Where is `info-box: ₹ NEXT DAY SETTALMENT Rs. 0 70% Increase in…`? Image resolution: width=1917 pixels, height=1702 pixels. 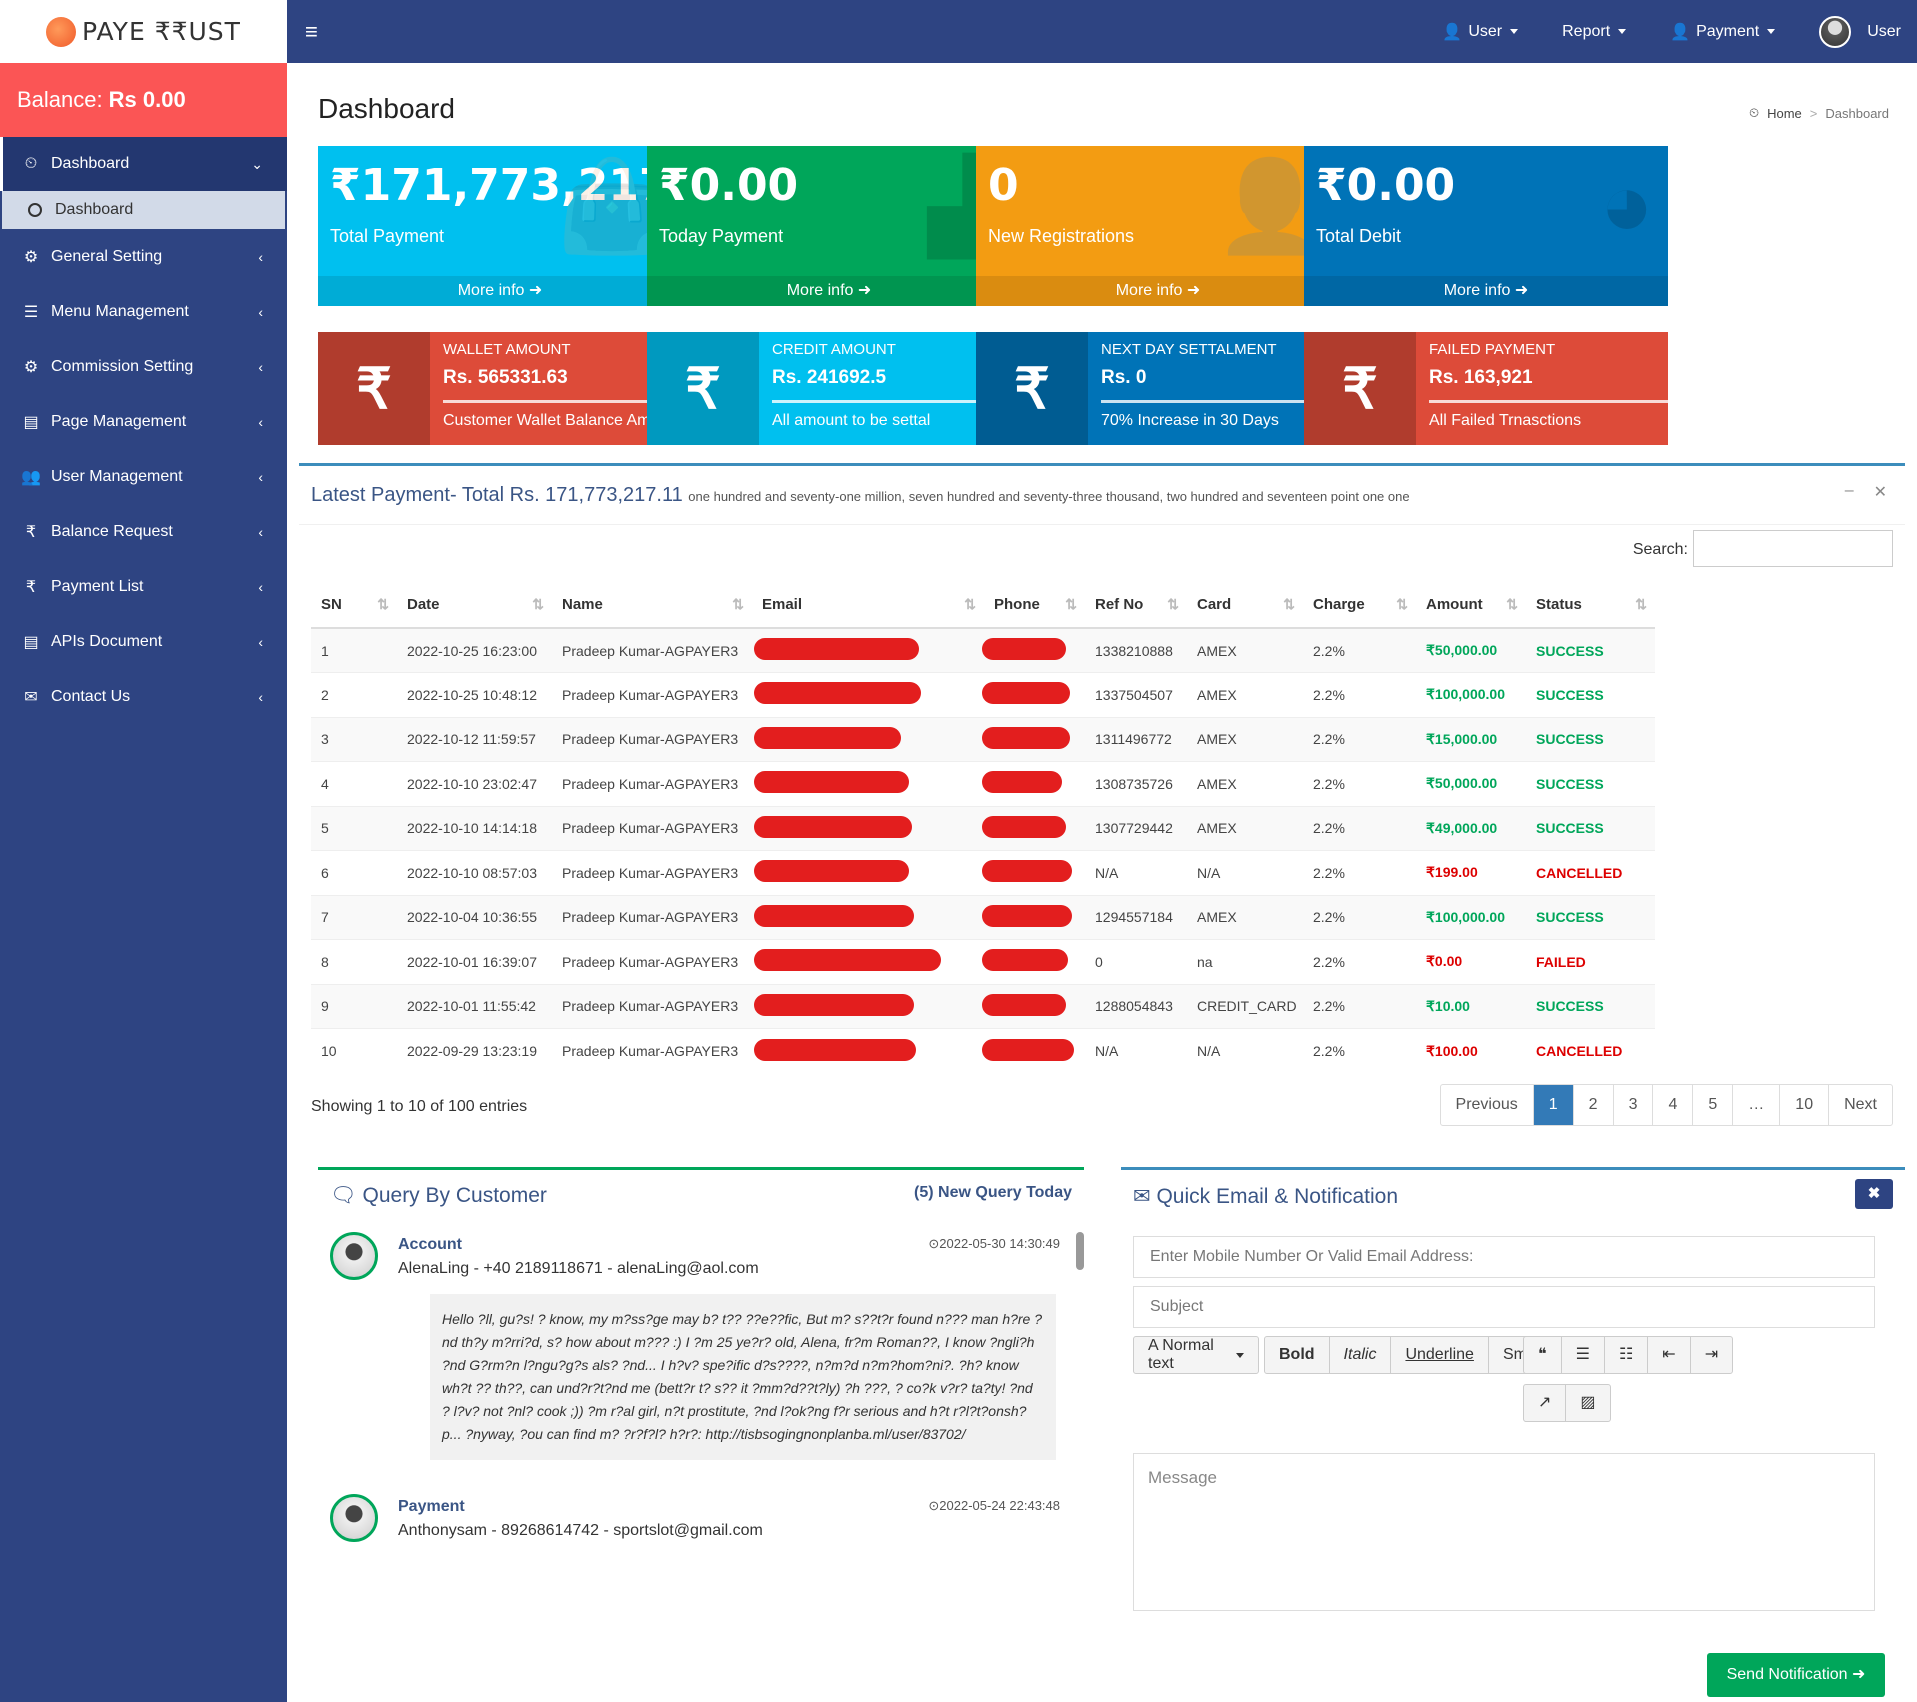
info-box: ₹ NEXT DAY SETTALMENT Rs. 0 70% Increase in… is located at coordinates (1158, 388).